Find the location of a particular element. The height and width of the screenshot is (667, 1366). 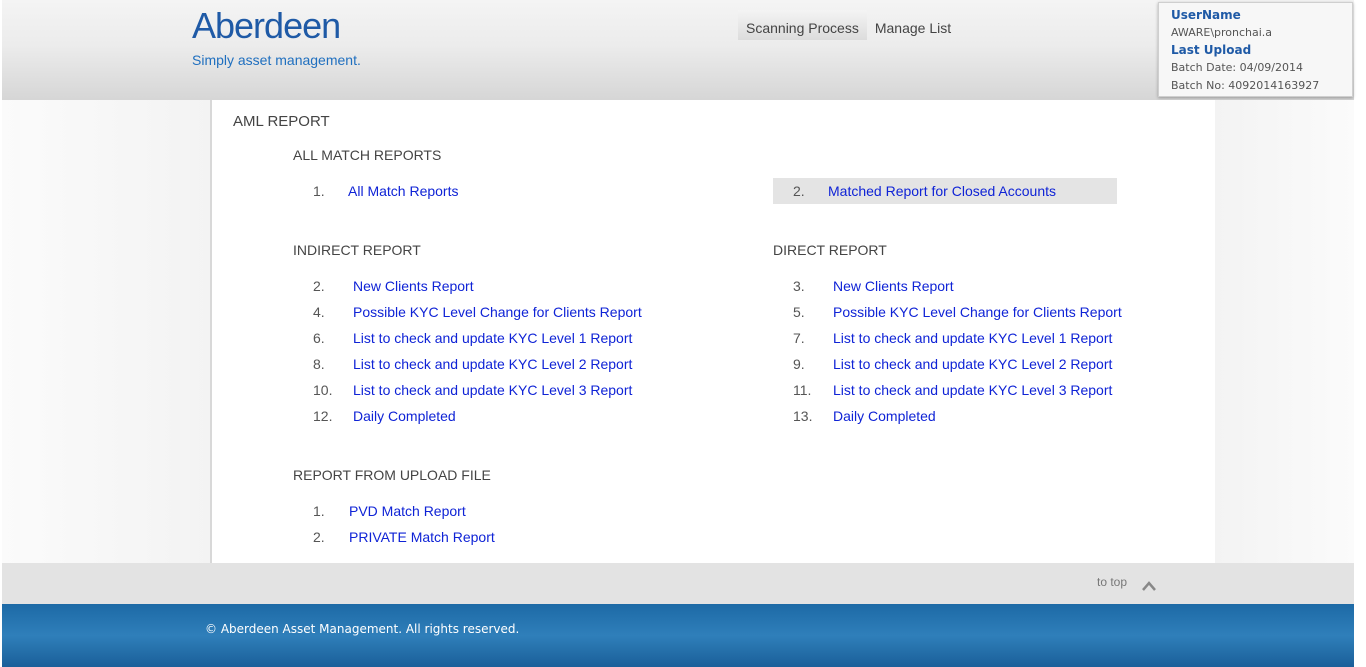

item-number: 3. is located at coordinates (799, 286).